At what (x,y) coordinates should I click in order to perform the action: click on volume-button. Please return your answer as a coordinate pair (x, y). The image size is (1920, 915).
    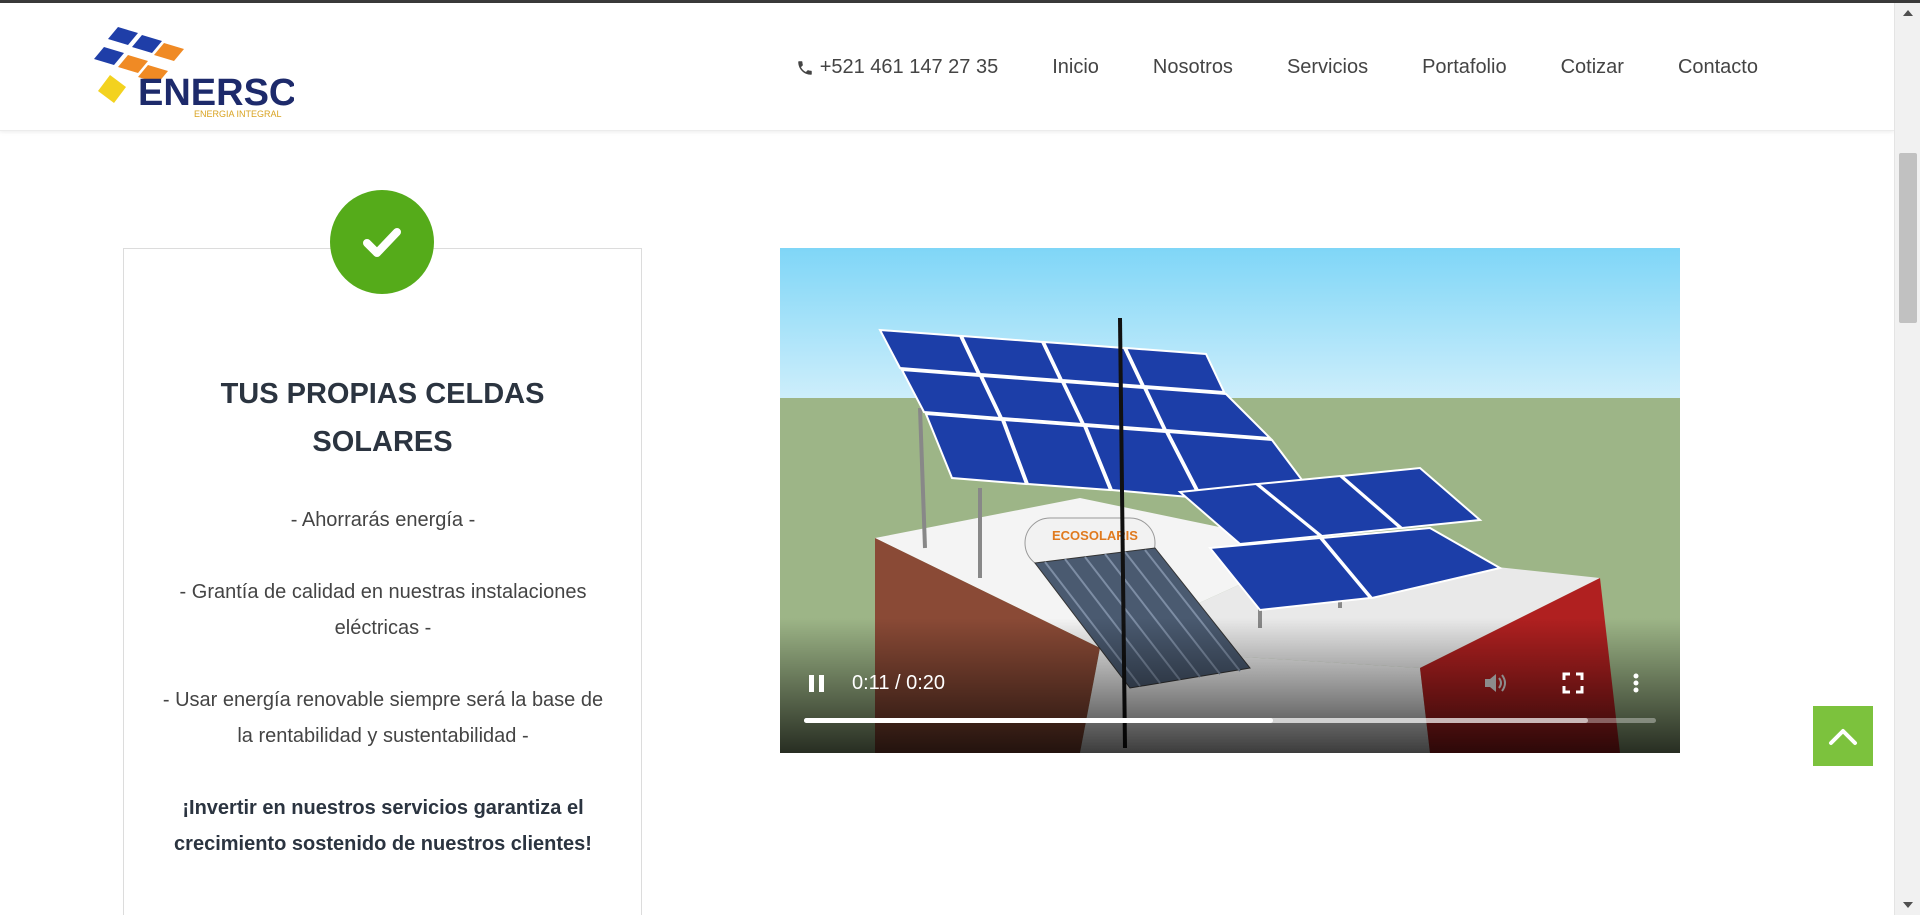
    Looking at the image, I should click on (1495, 683).